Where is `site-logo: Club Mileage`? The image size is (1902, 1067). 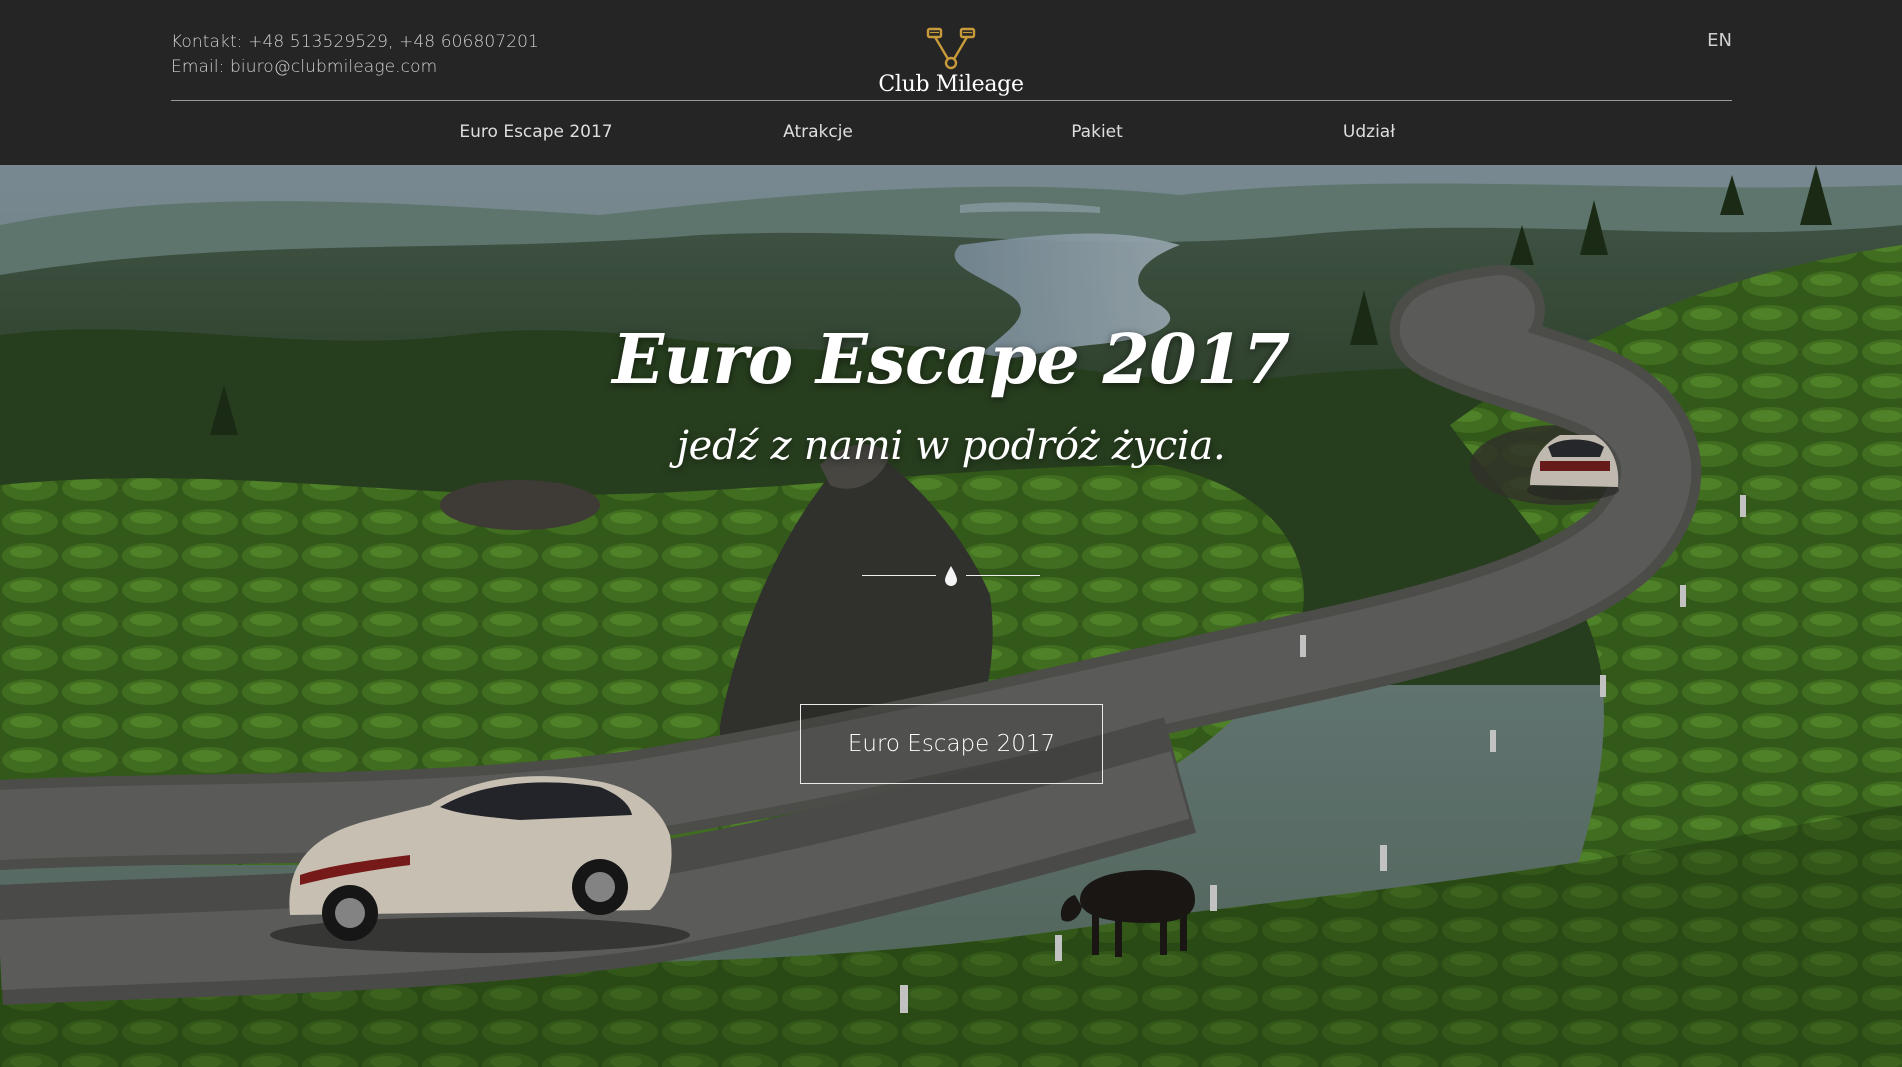 site-logo: Club Mileage is located at coordinates (951, 62).